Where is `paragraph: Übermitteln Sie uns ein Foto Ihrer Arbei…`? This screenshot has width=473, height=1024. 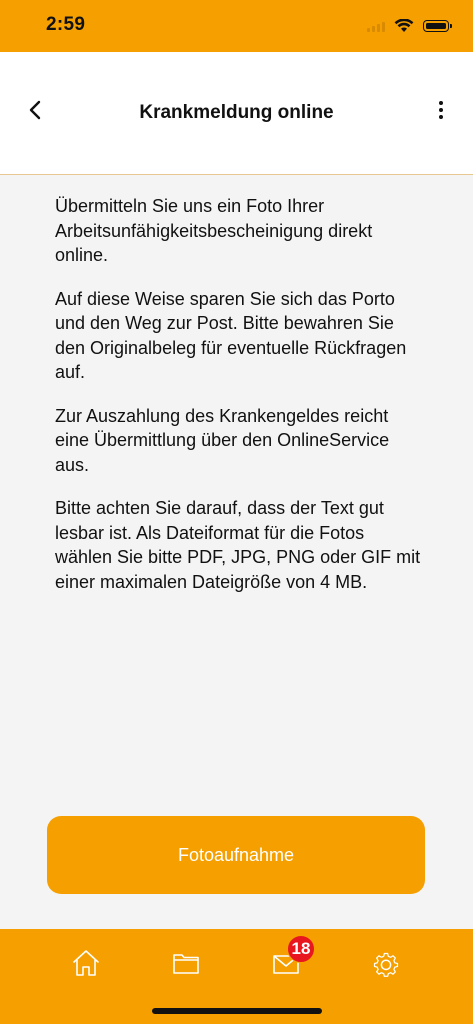 paragraph: Übermitteln Sie uns ein Foto Ihrer Arbei… is located at coordinates (214, 230).